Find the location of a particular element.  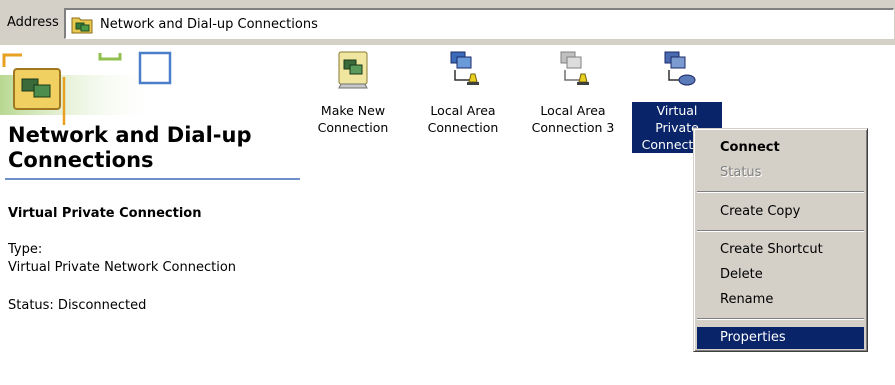

address-bar: Address Network and Dial-up Connections is located at coordinates (447, 22).